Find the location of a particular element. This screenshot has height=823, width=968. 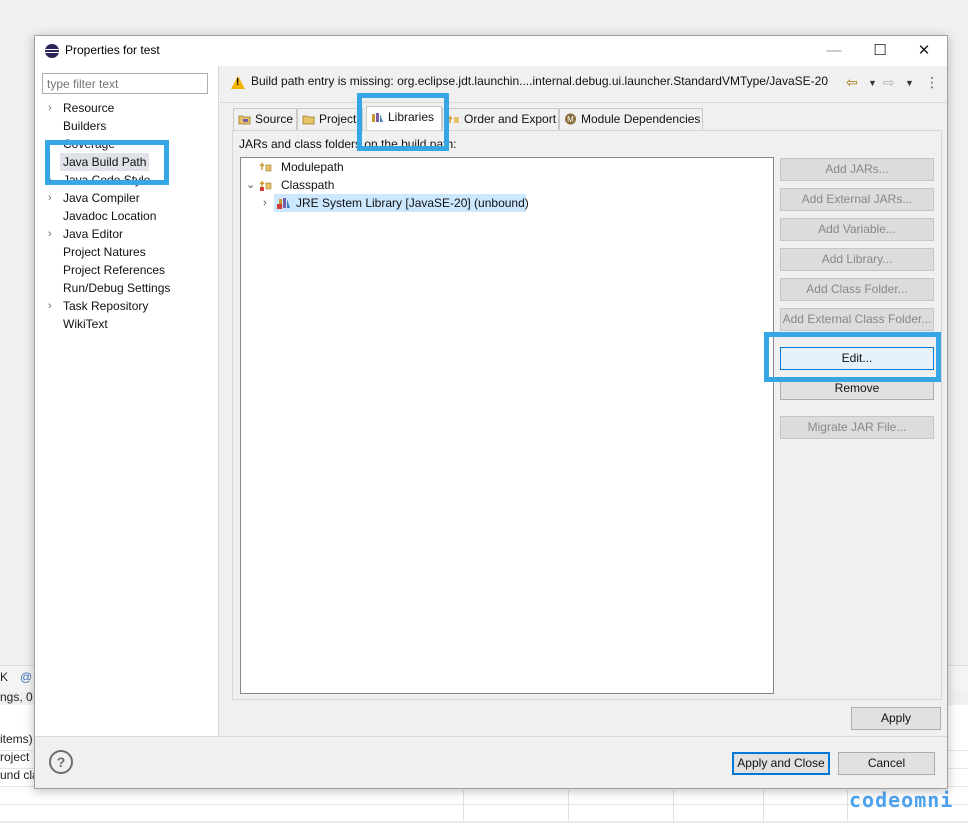

window-title: Properties for test is located at coordinates (112, 50).